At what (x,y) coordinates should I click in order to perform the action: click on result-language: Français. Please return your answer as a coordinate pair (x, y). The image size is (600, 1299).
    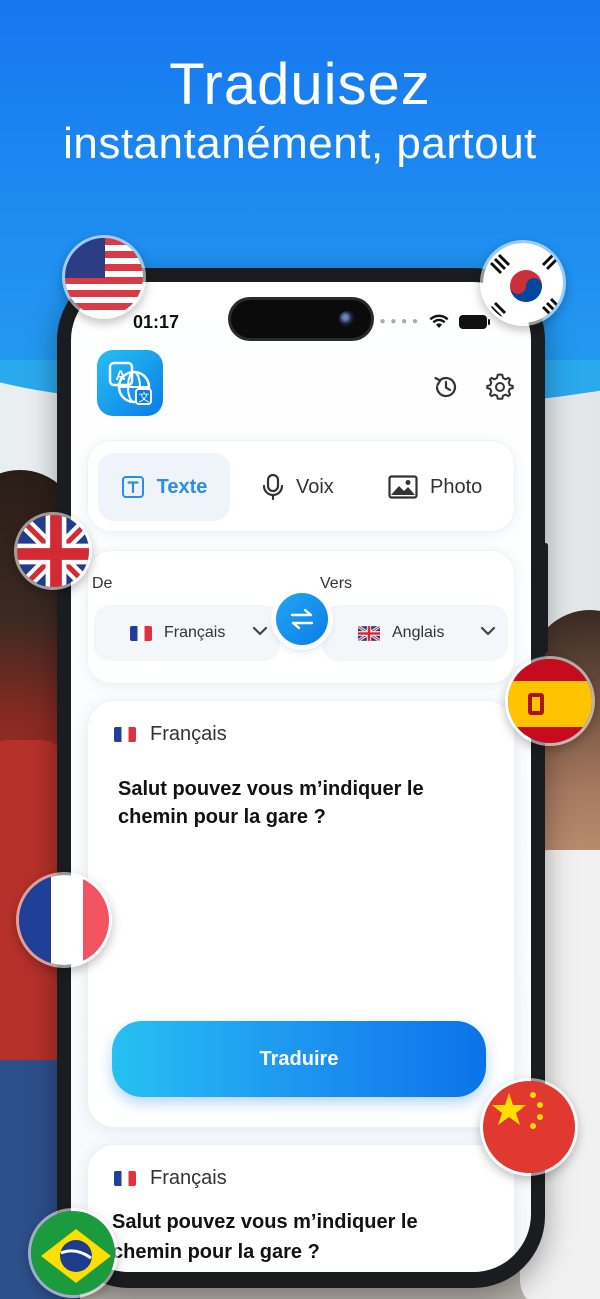
    Looking at the image, I should click on (170, 1178).